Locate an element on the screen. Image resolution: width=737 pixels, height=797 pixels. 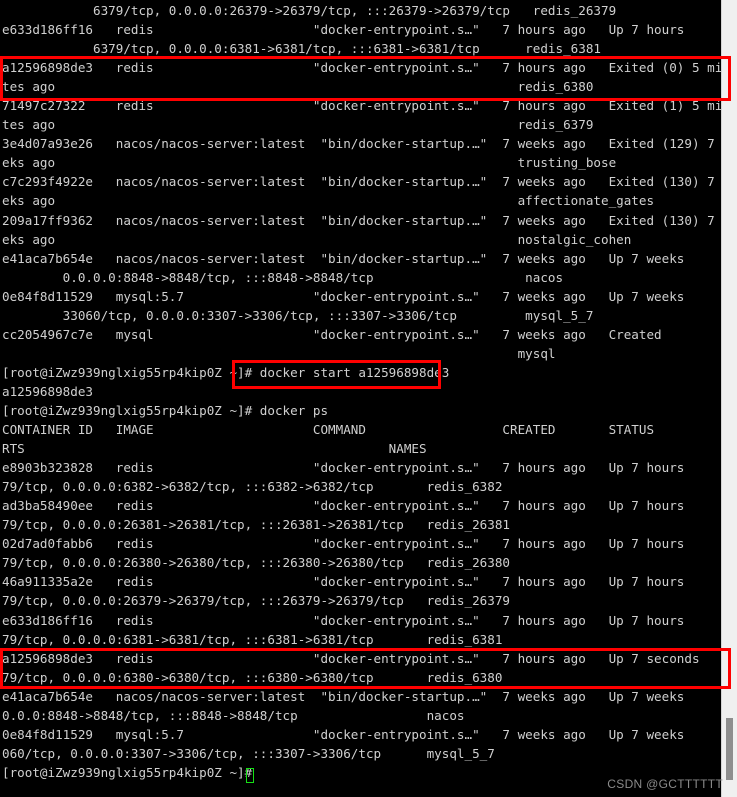
terminal-line: mysql is located at coordinates (279, 353).